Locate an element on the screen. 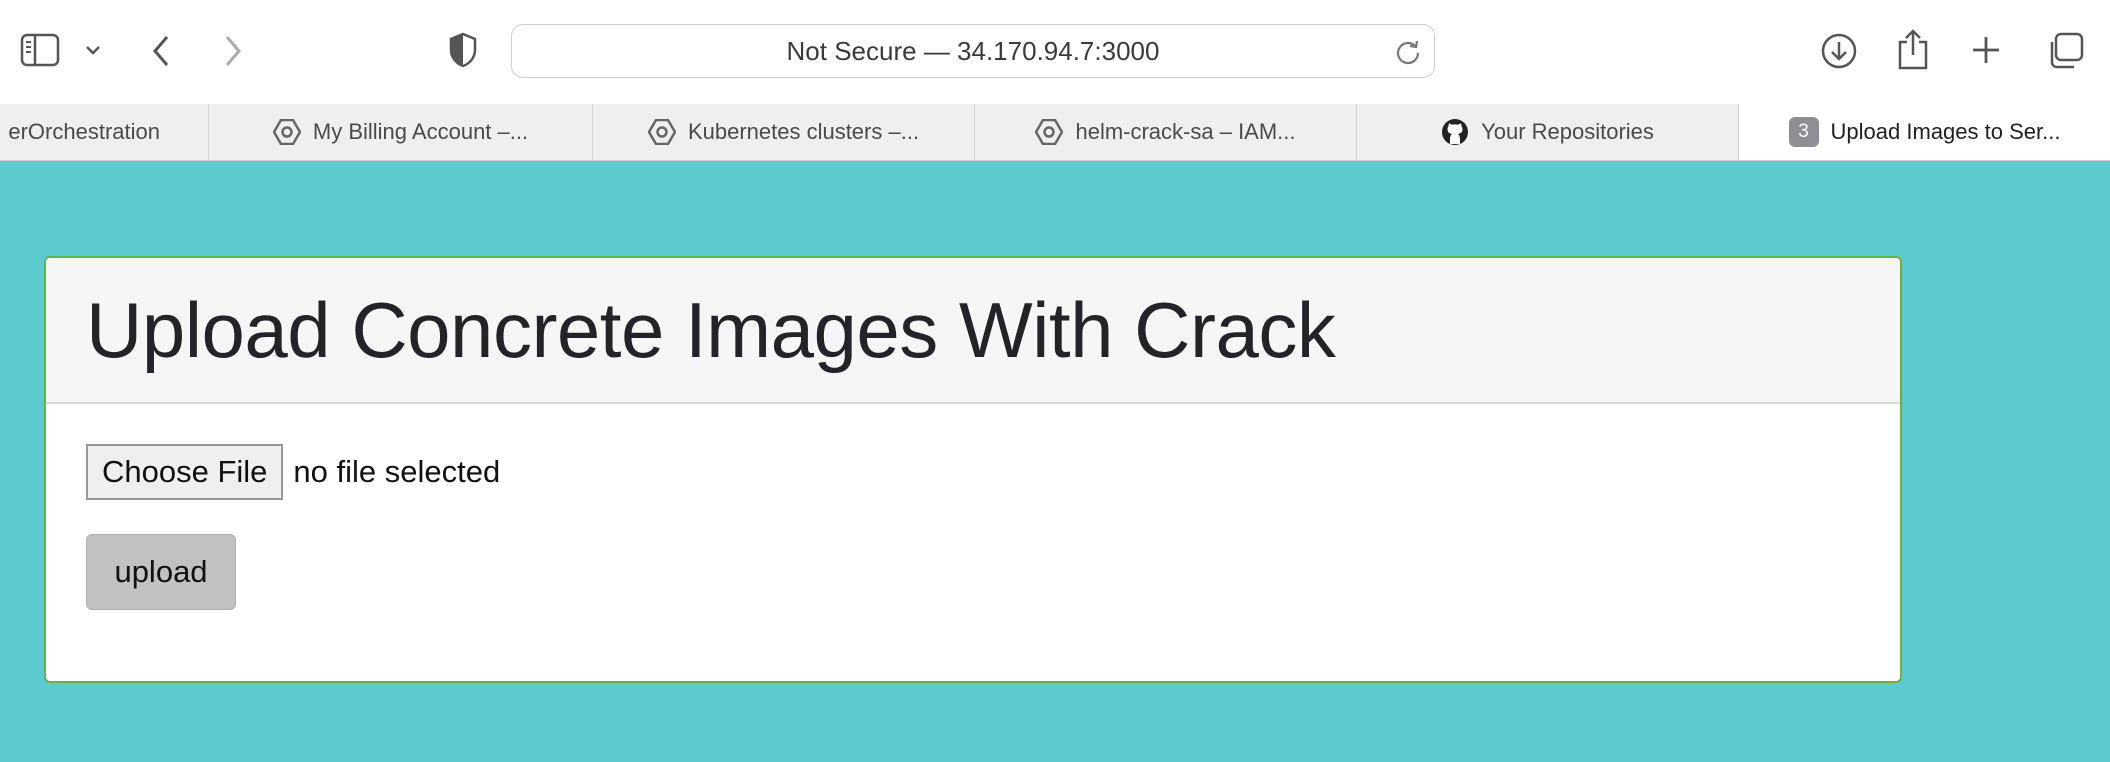 The width and height of the screenshot is (2110, 762). reload-icon is located at coordinates (1408, 54).